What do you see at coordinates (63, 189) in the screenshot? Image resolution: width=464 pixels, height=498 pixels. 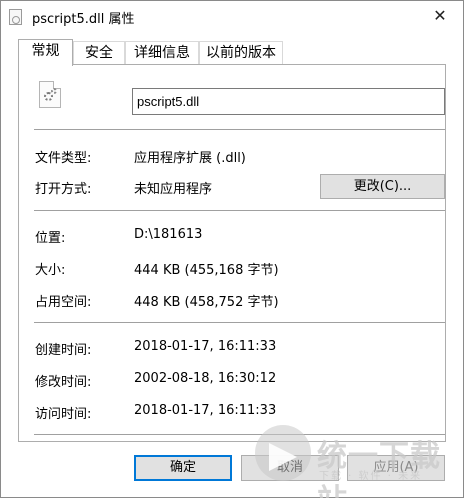 I see `opens-with-label: 打开方式:` at bounding box center [63, 189].